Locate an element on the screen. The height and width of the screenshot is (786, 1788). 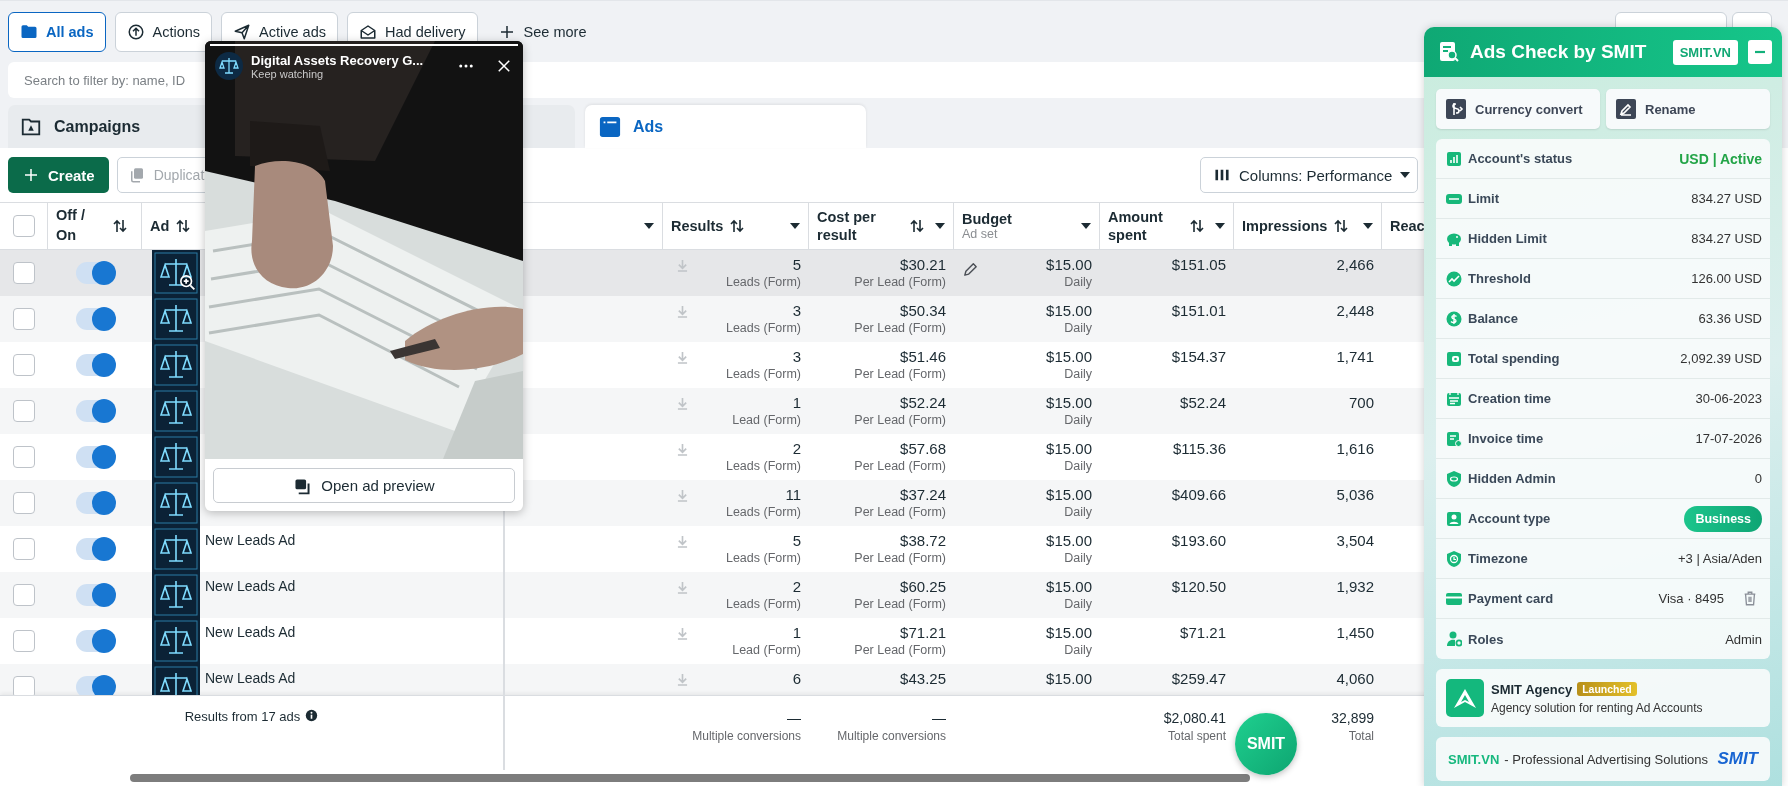
table-cell: $30.21 is located at coordinates (923, 264).